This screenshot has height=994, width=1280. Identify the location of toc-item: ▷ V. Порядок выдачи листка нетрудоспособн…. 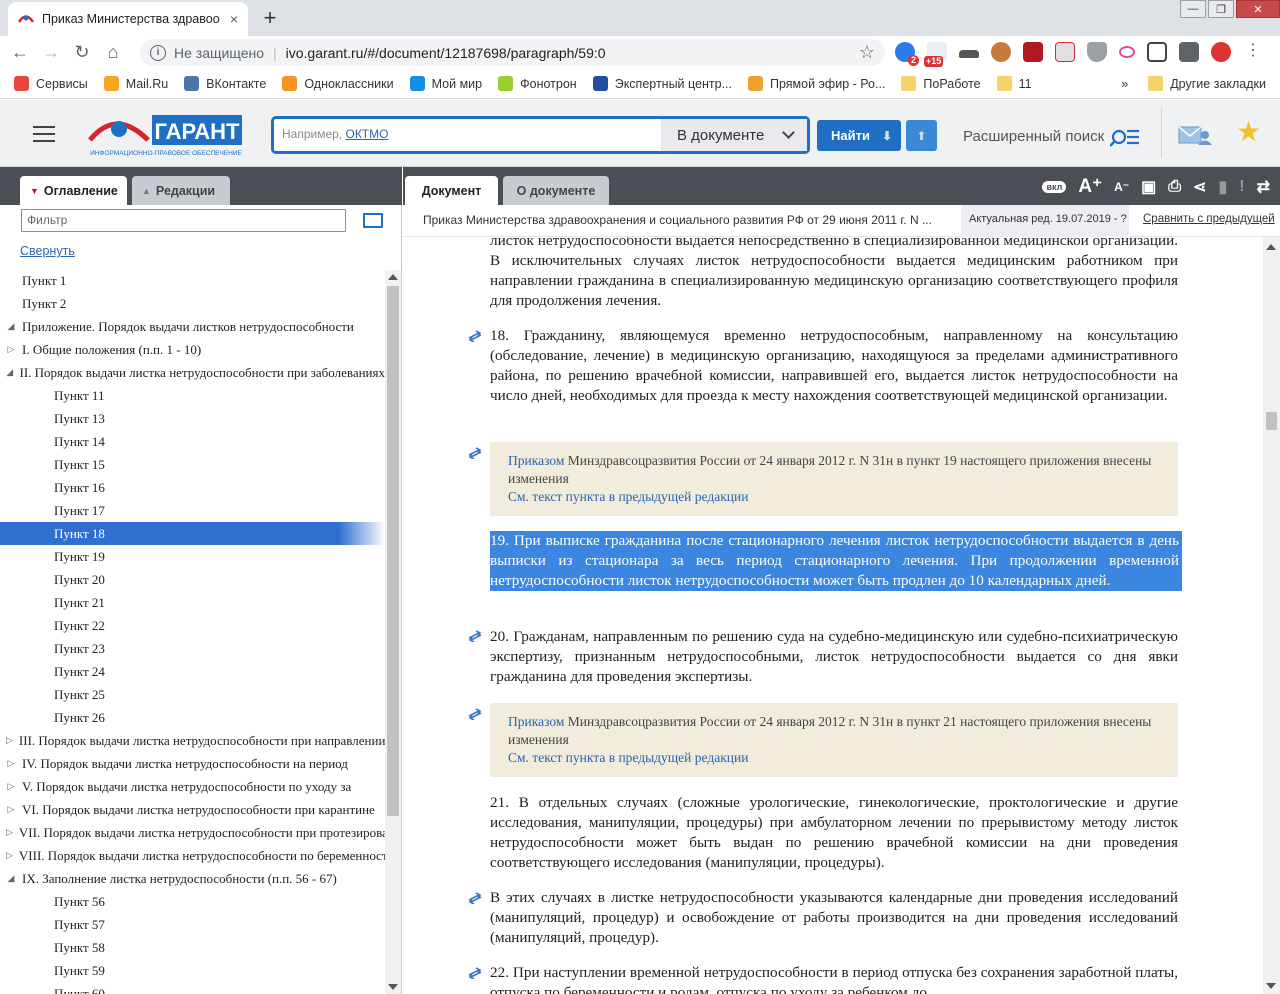
(192, 786).